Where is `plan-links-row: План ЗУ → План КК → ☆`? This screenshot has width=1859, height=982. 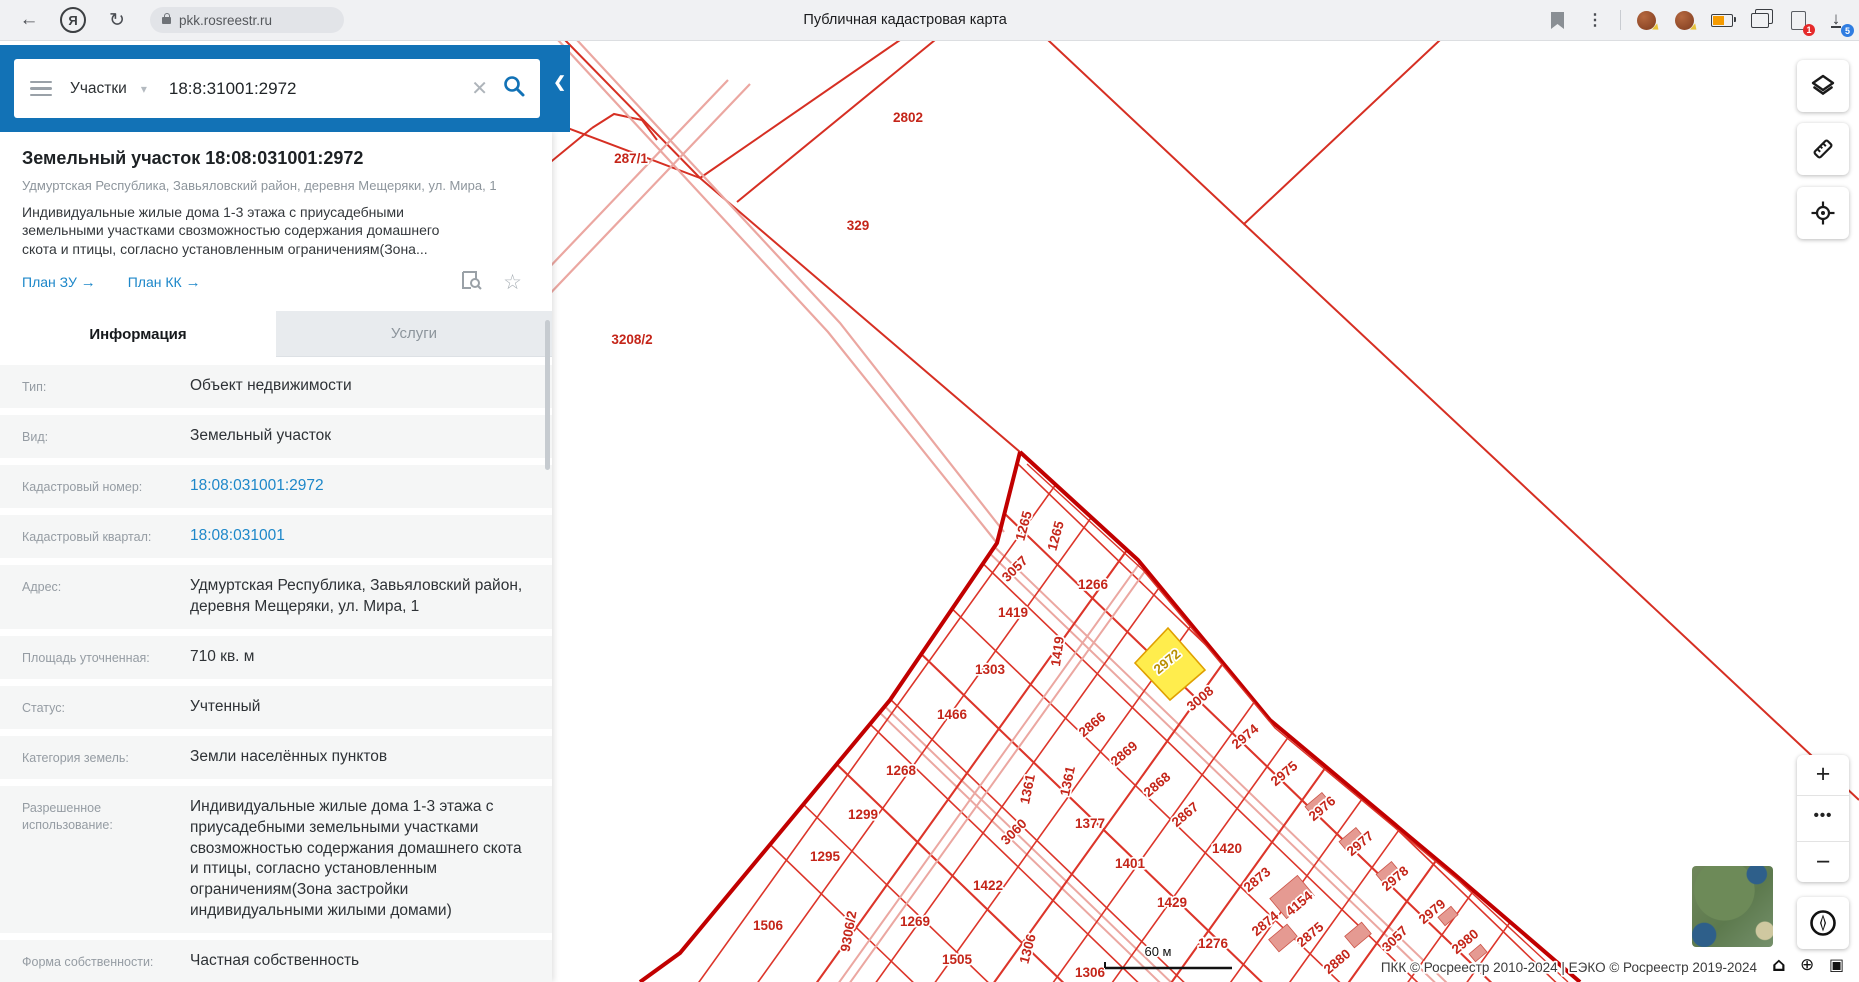 plan-links-row: План ЗУ → План КК → ☆ is located at coordinates (276, 282).